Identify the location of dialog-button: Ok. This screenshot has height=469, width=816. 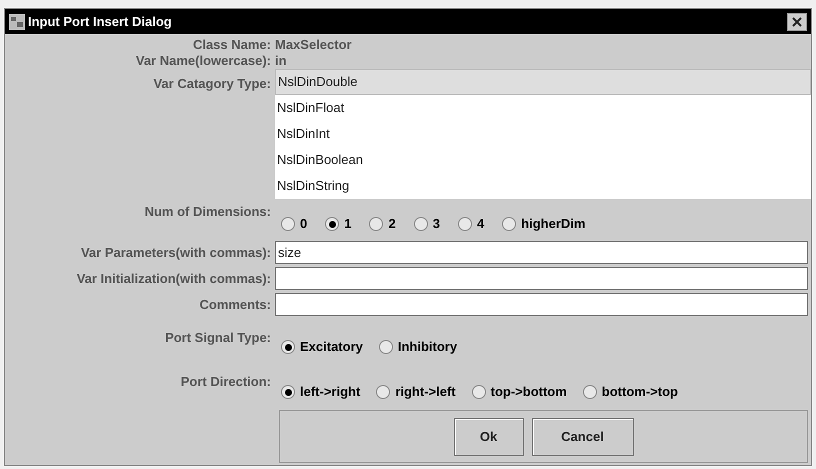
(489, 437).